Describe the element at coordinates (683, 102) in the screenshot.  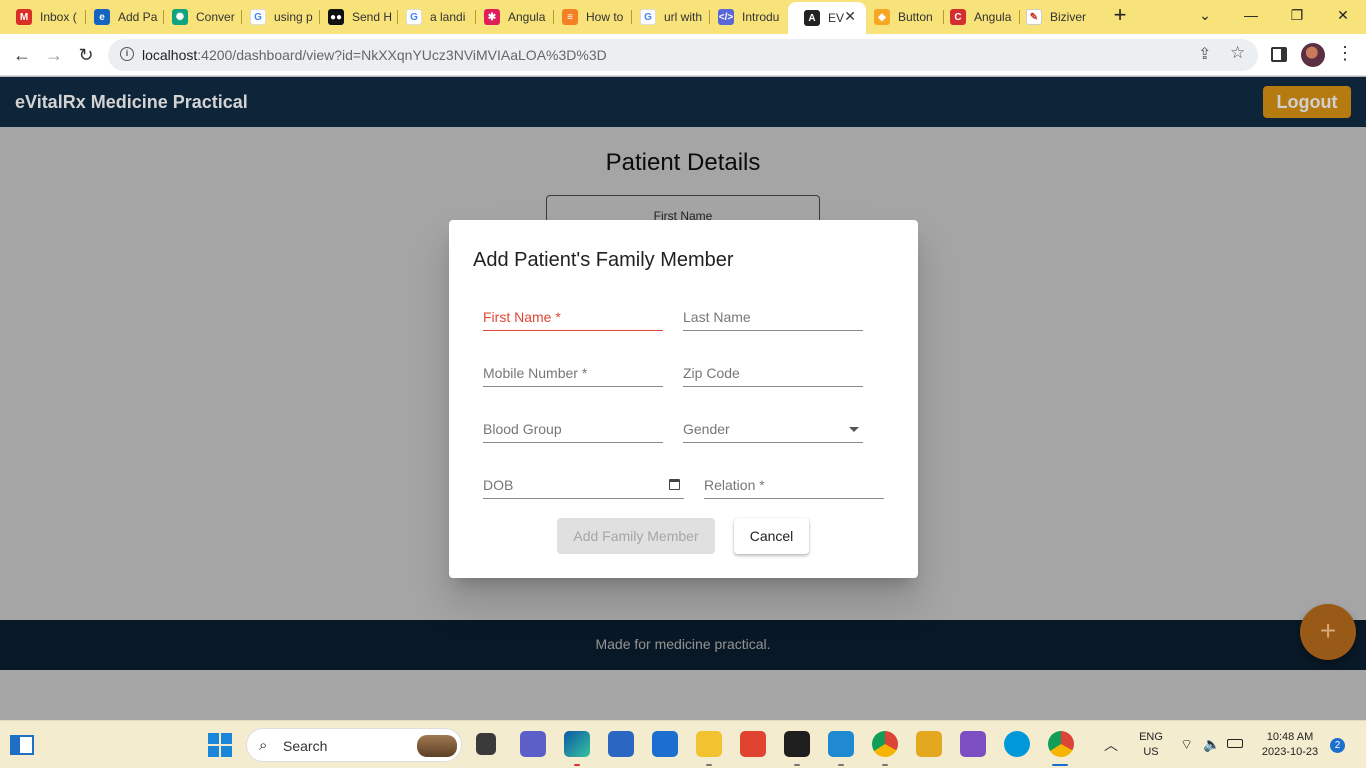
I see `app-header: eVitalRx Medicine Practical Logout` at that location.